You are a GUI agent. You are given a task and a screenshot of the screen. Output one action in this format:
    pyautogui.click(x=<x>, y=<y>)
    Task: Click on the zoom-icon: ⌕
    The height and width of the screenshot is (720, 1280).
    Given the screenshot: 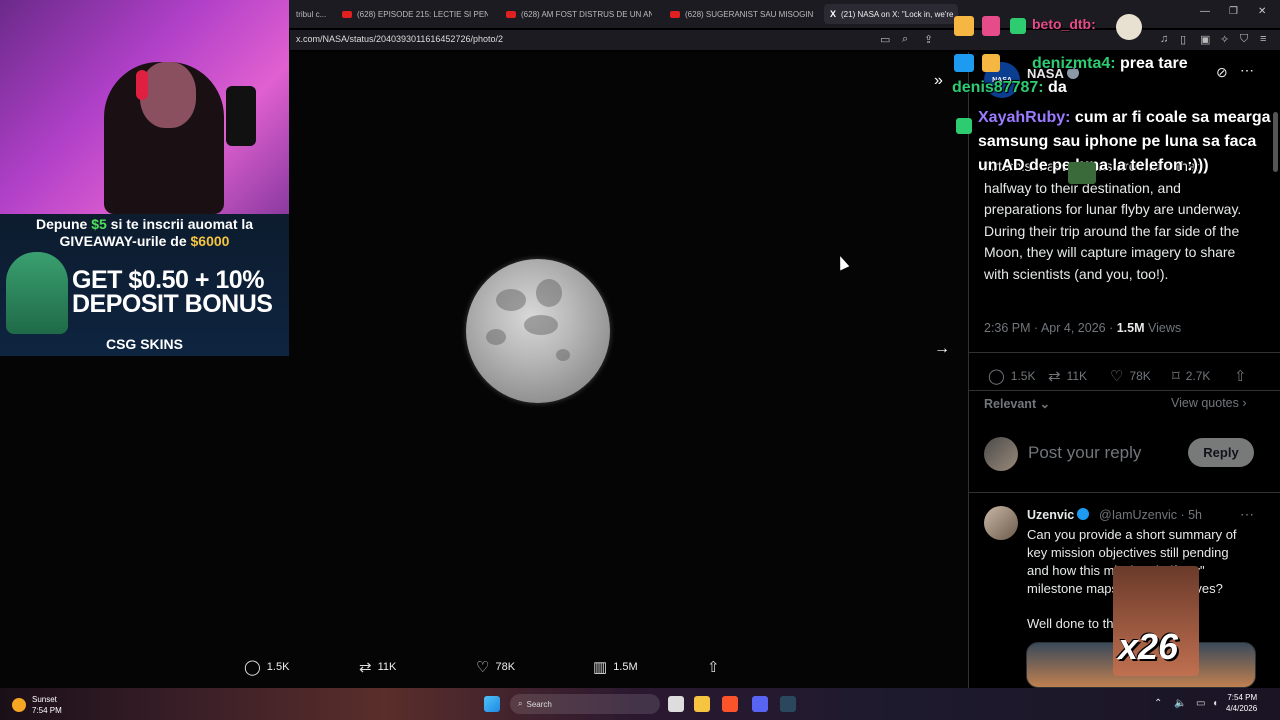 What is the action you would take?
    pyautogui.click(x=905, y=39)
    